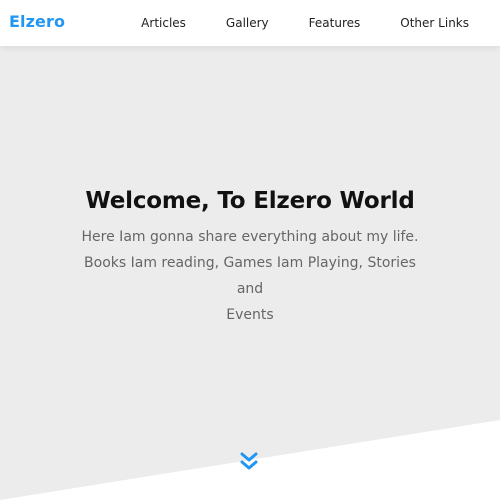 The width and height of the screenshot is (500, 500). I want to click on nav-link-other-links: Other Links, so click(440, 23).